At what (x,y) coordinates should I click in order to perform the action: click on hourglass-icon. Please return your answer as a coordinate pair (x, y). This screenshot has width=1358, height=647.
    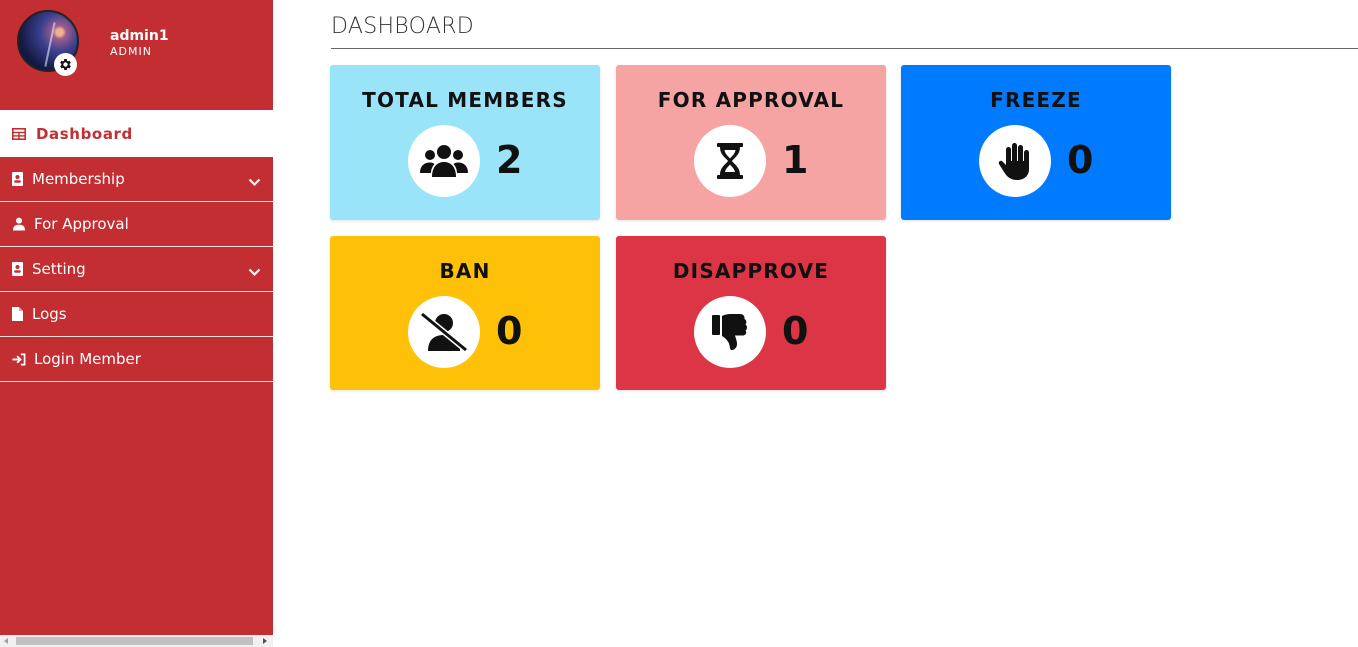
    Looking at the image, I should click on (730, 161).